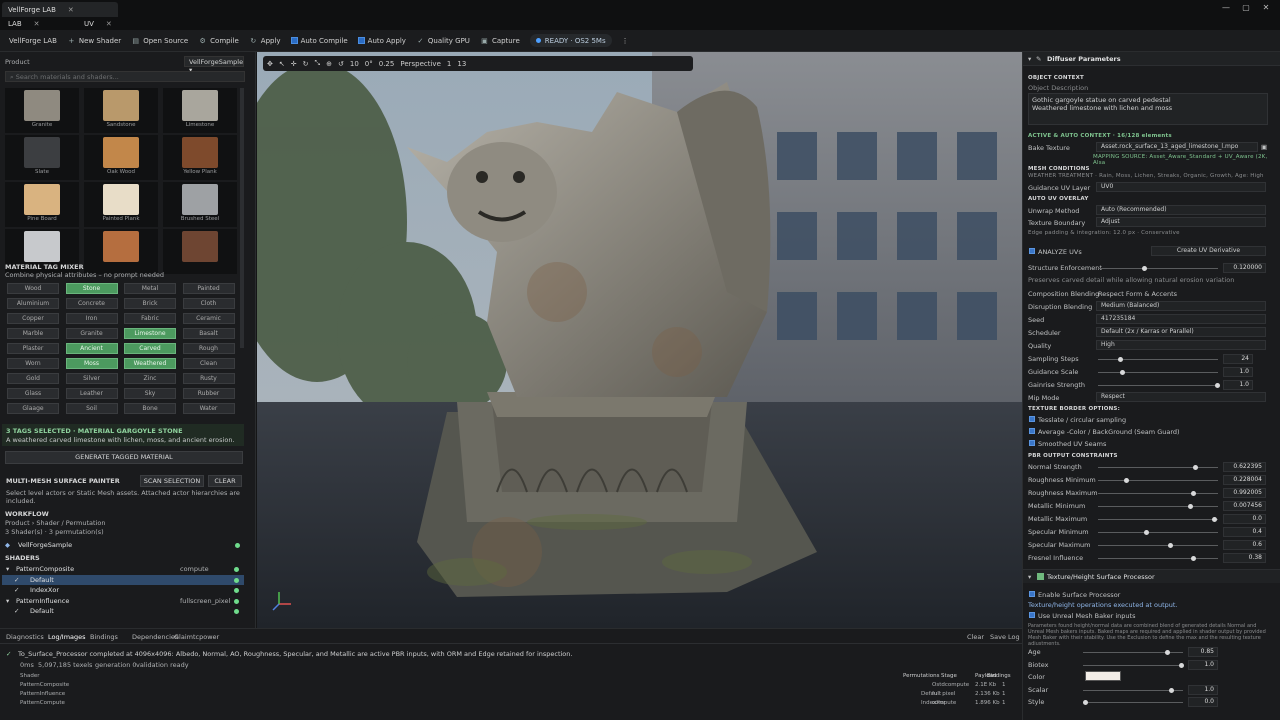 Image resolution: width=1280 pixels, height=720 pixels. Describe the element at coordinates (155, 637) in the screenshot. I see `bottom-tab: Dependencies` at that location.